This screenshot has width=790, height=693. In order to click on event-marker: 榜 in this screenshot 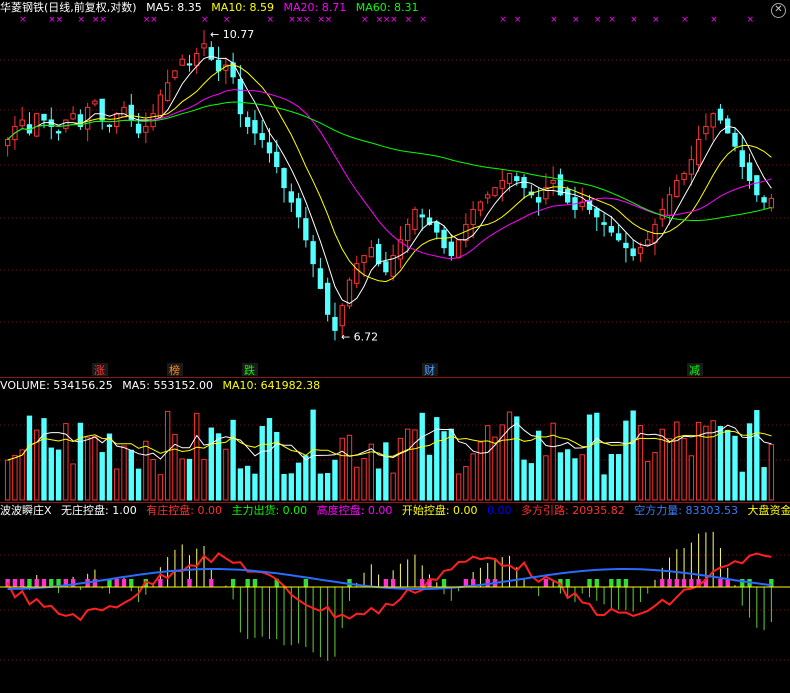, I will do `click(174, 370)`.